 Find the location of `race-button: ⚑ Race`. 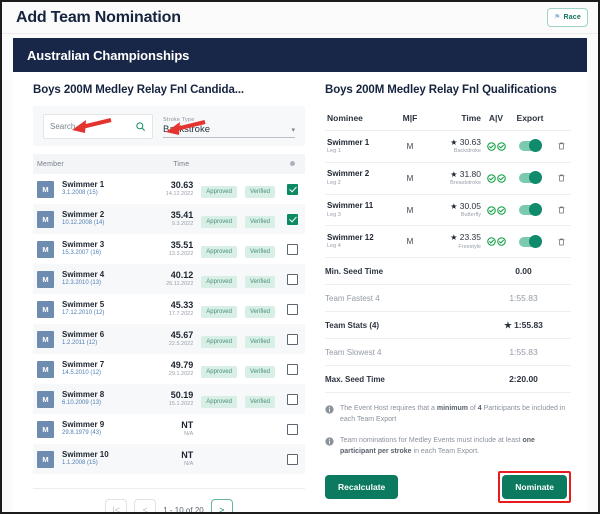

race-button: ⚑ Race is located at coordinates (567, 17).